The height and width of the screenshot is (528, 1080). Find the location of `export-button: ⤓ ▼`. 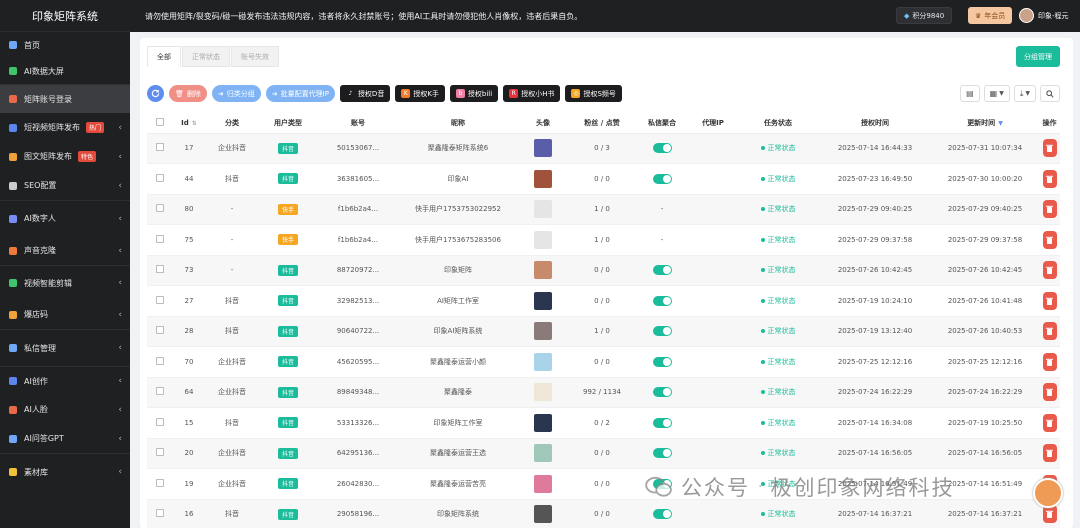

export-button: ⤓ ▼ is located at coordinates (1024, 93).